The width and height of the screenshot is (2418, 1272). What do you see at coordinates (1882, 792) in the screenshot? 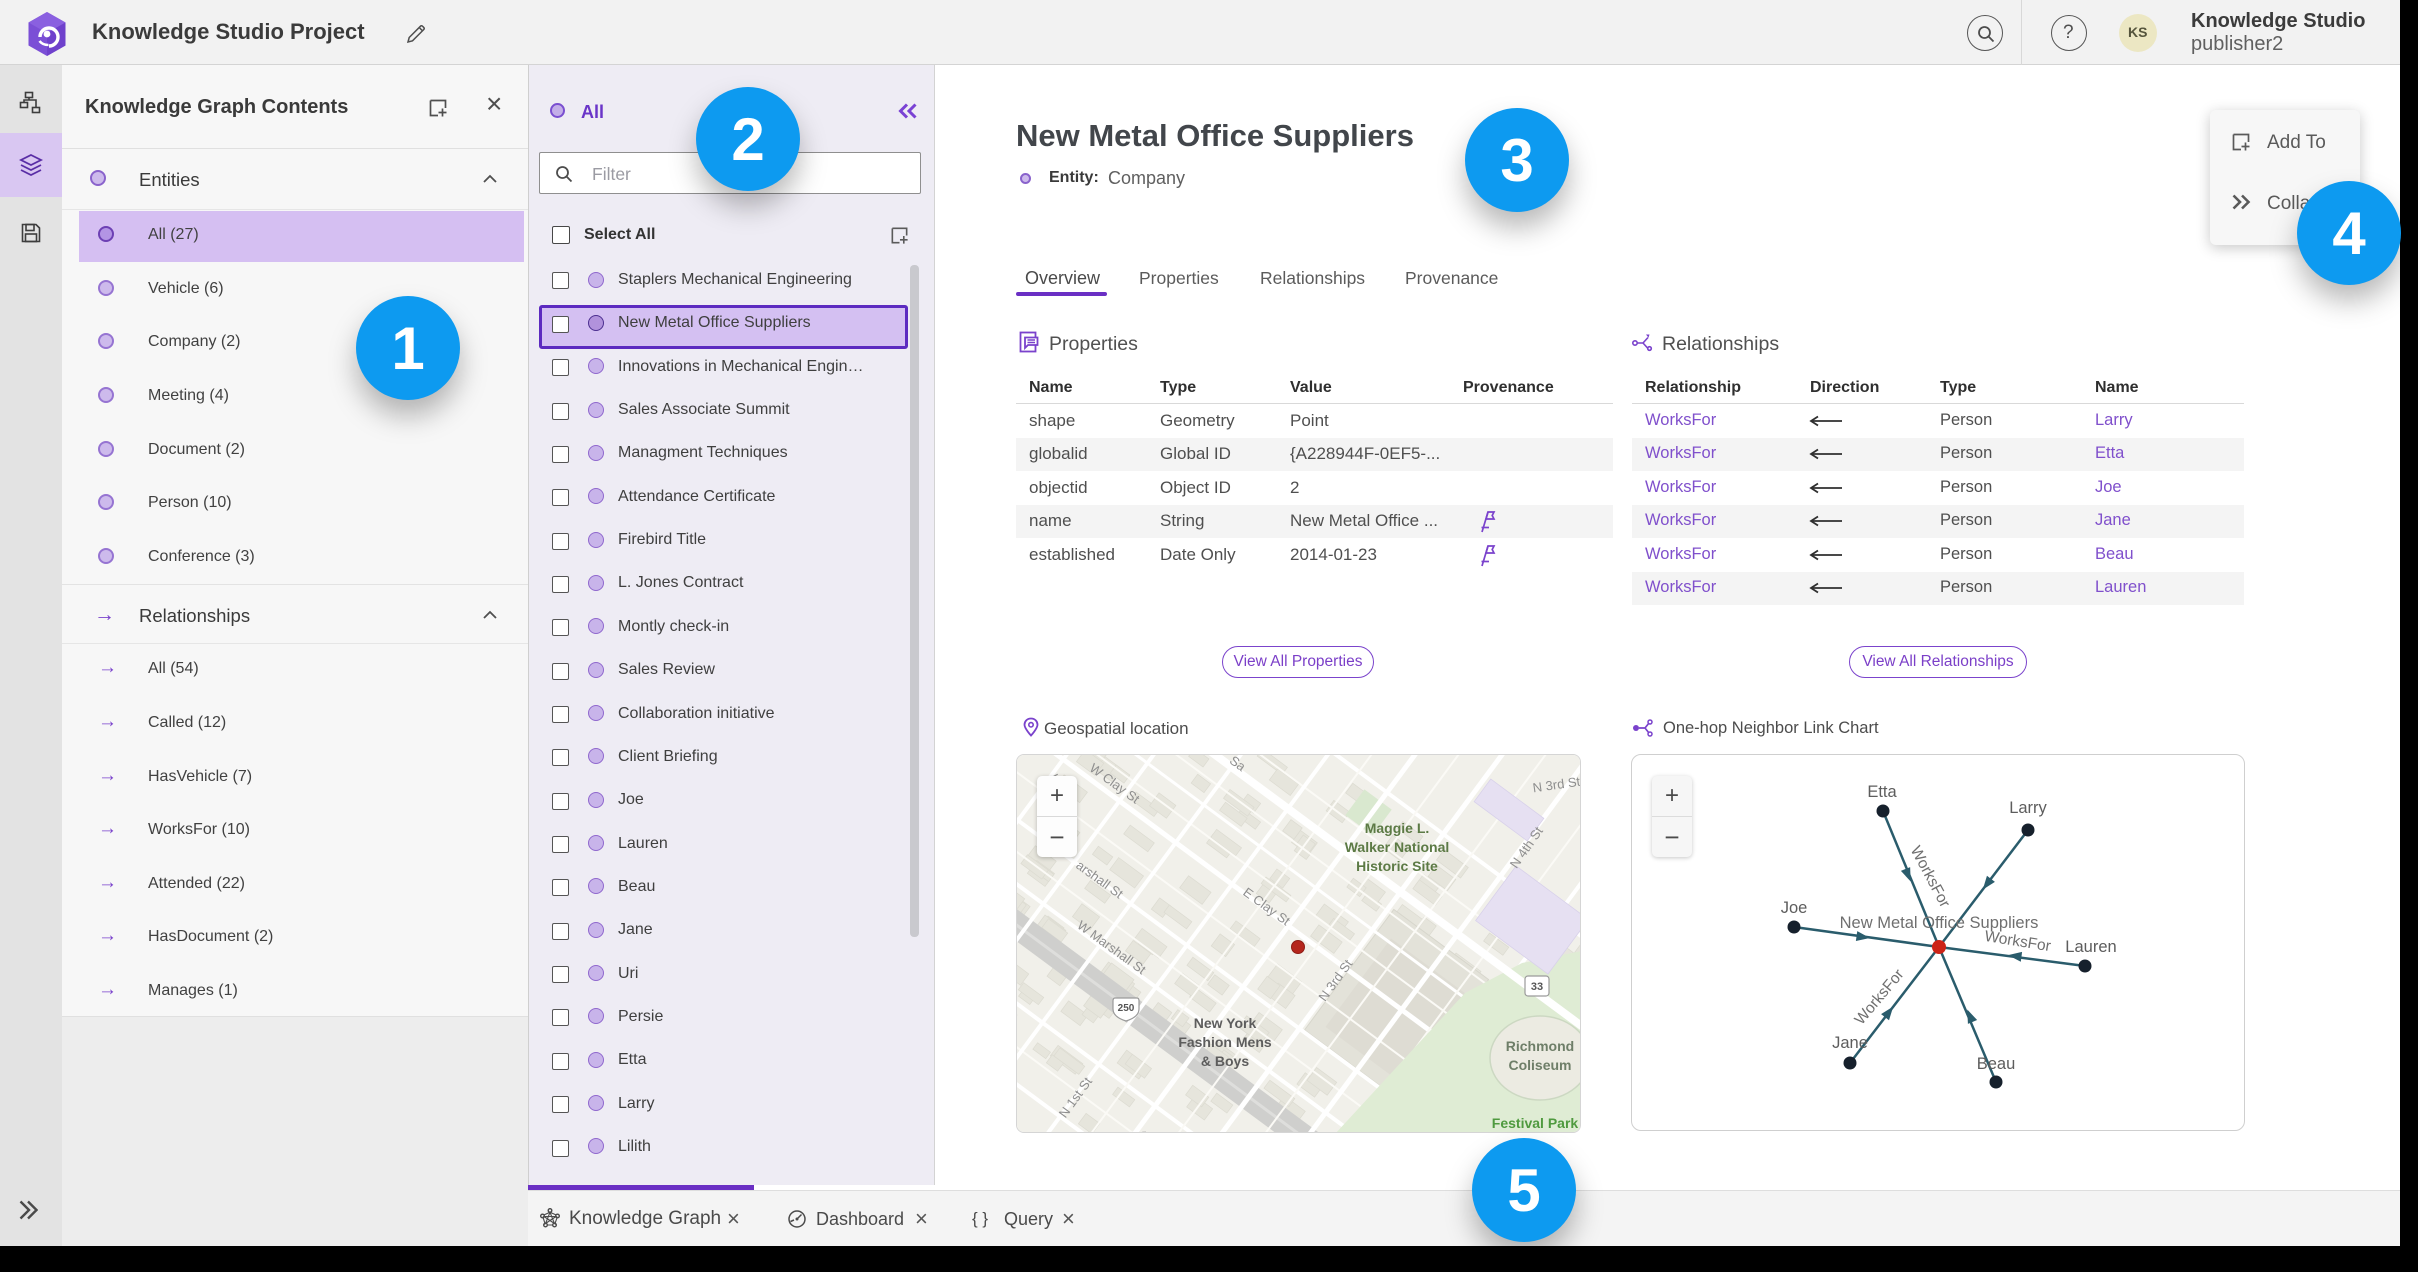
I see `svg-text: Etta` at bounding box center [1882, 792].